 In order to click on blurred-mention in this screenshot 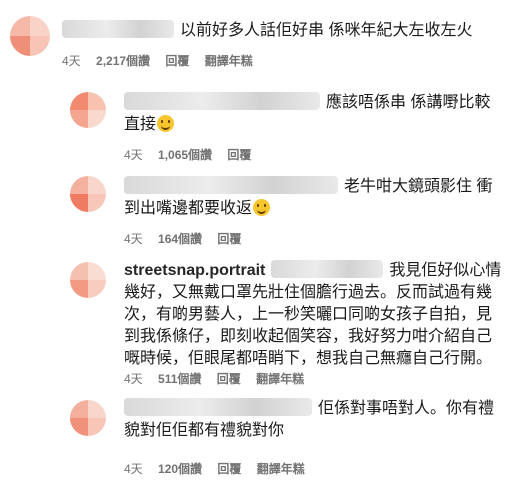, I will do `click(327, 269)`.